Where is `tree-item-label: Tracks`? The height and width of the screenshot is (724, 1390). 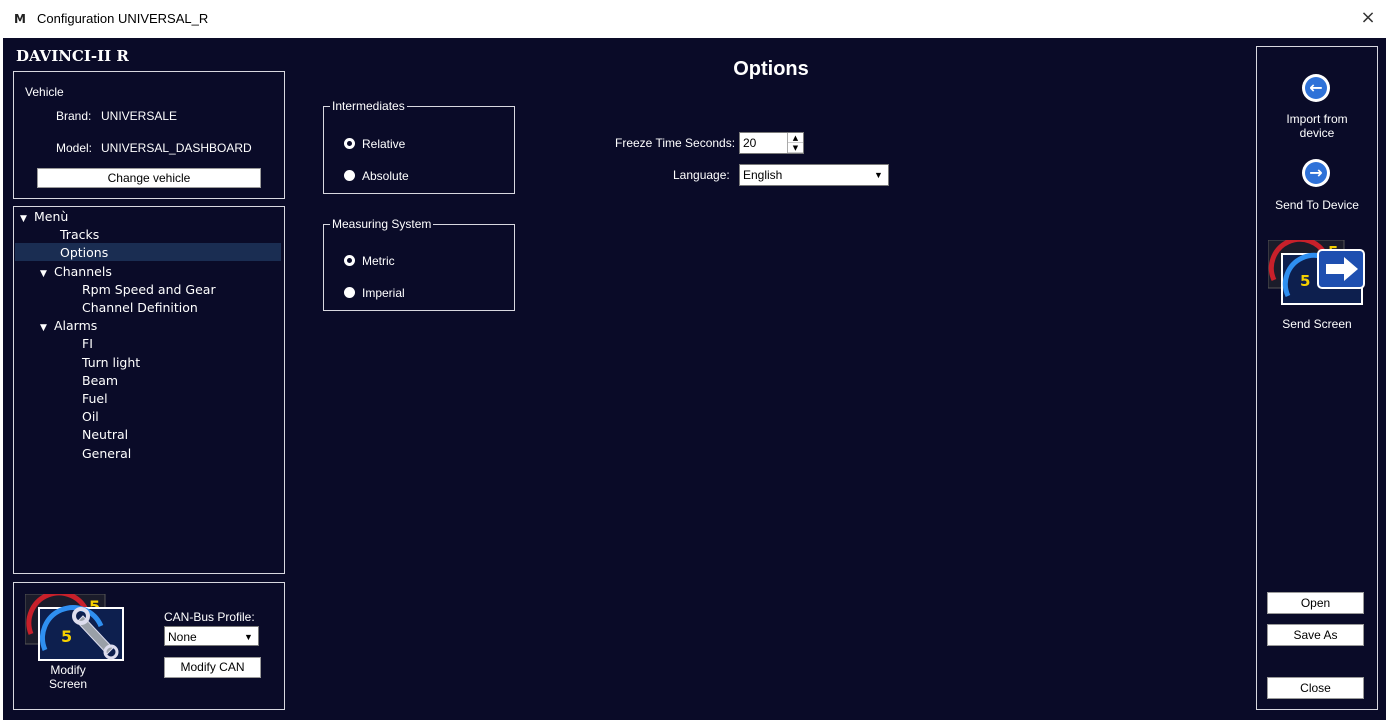
tree-item-label: Tracks is located at coordinates (80, 235).